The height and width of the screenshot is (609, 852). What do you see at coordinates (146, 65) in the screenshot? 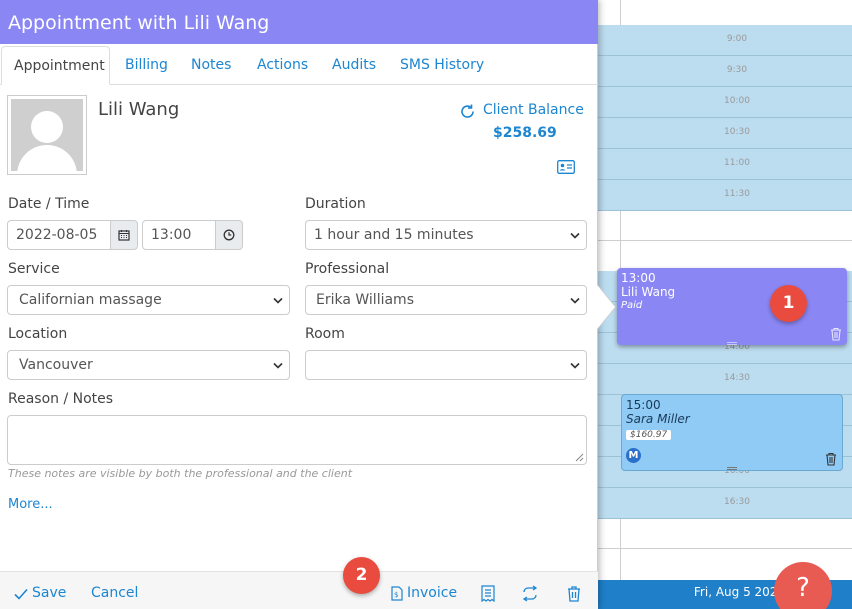
I see `tab-billing: Billing` at bounding box center [146, 65].